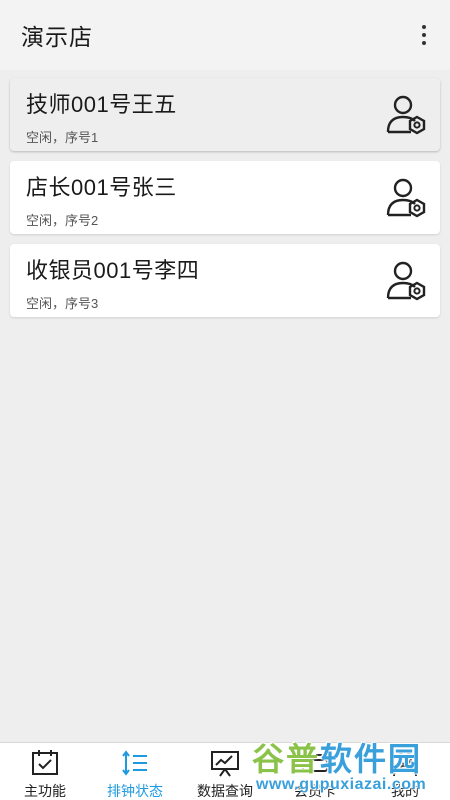 This screenshot has height=800, width=450. Describe the element at coordinates (62, 220) in the screenshot. I see `staff-status: 空闲，序号2` at that location.